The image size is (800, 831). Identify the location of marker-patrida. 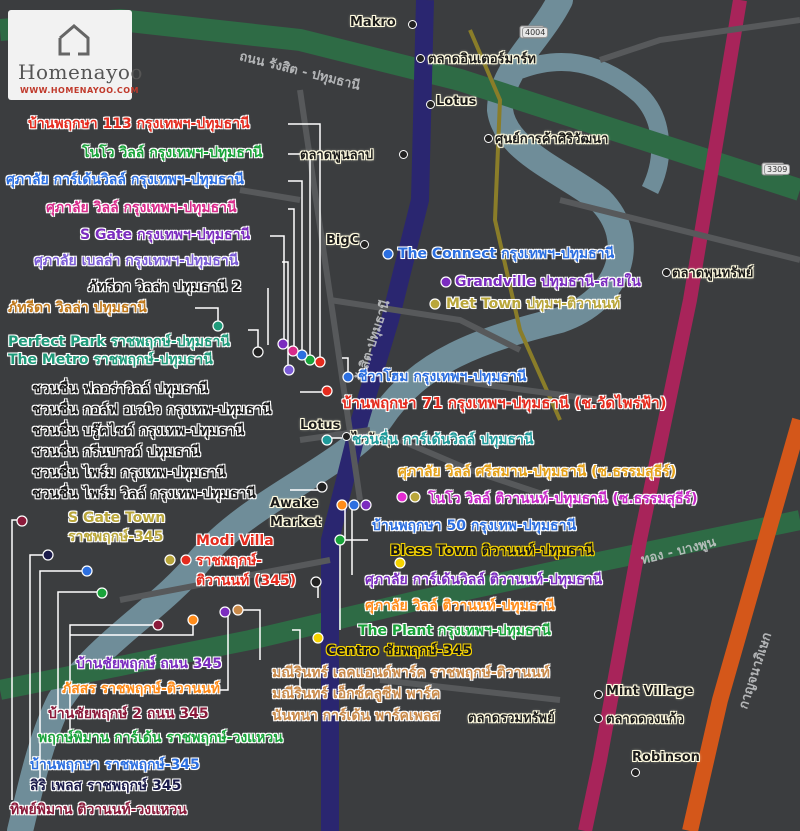
(218, 326).